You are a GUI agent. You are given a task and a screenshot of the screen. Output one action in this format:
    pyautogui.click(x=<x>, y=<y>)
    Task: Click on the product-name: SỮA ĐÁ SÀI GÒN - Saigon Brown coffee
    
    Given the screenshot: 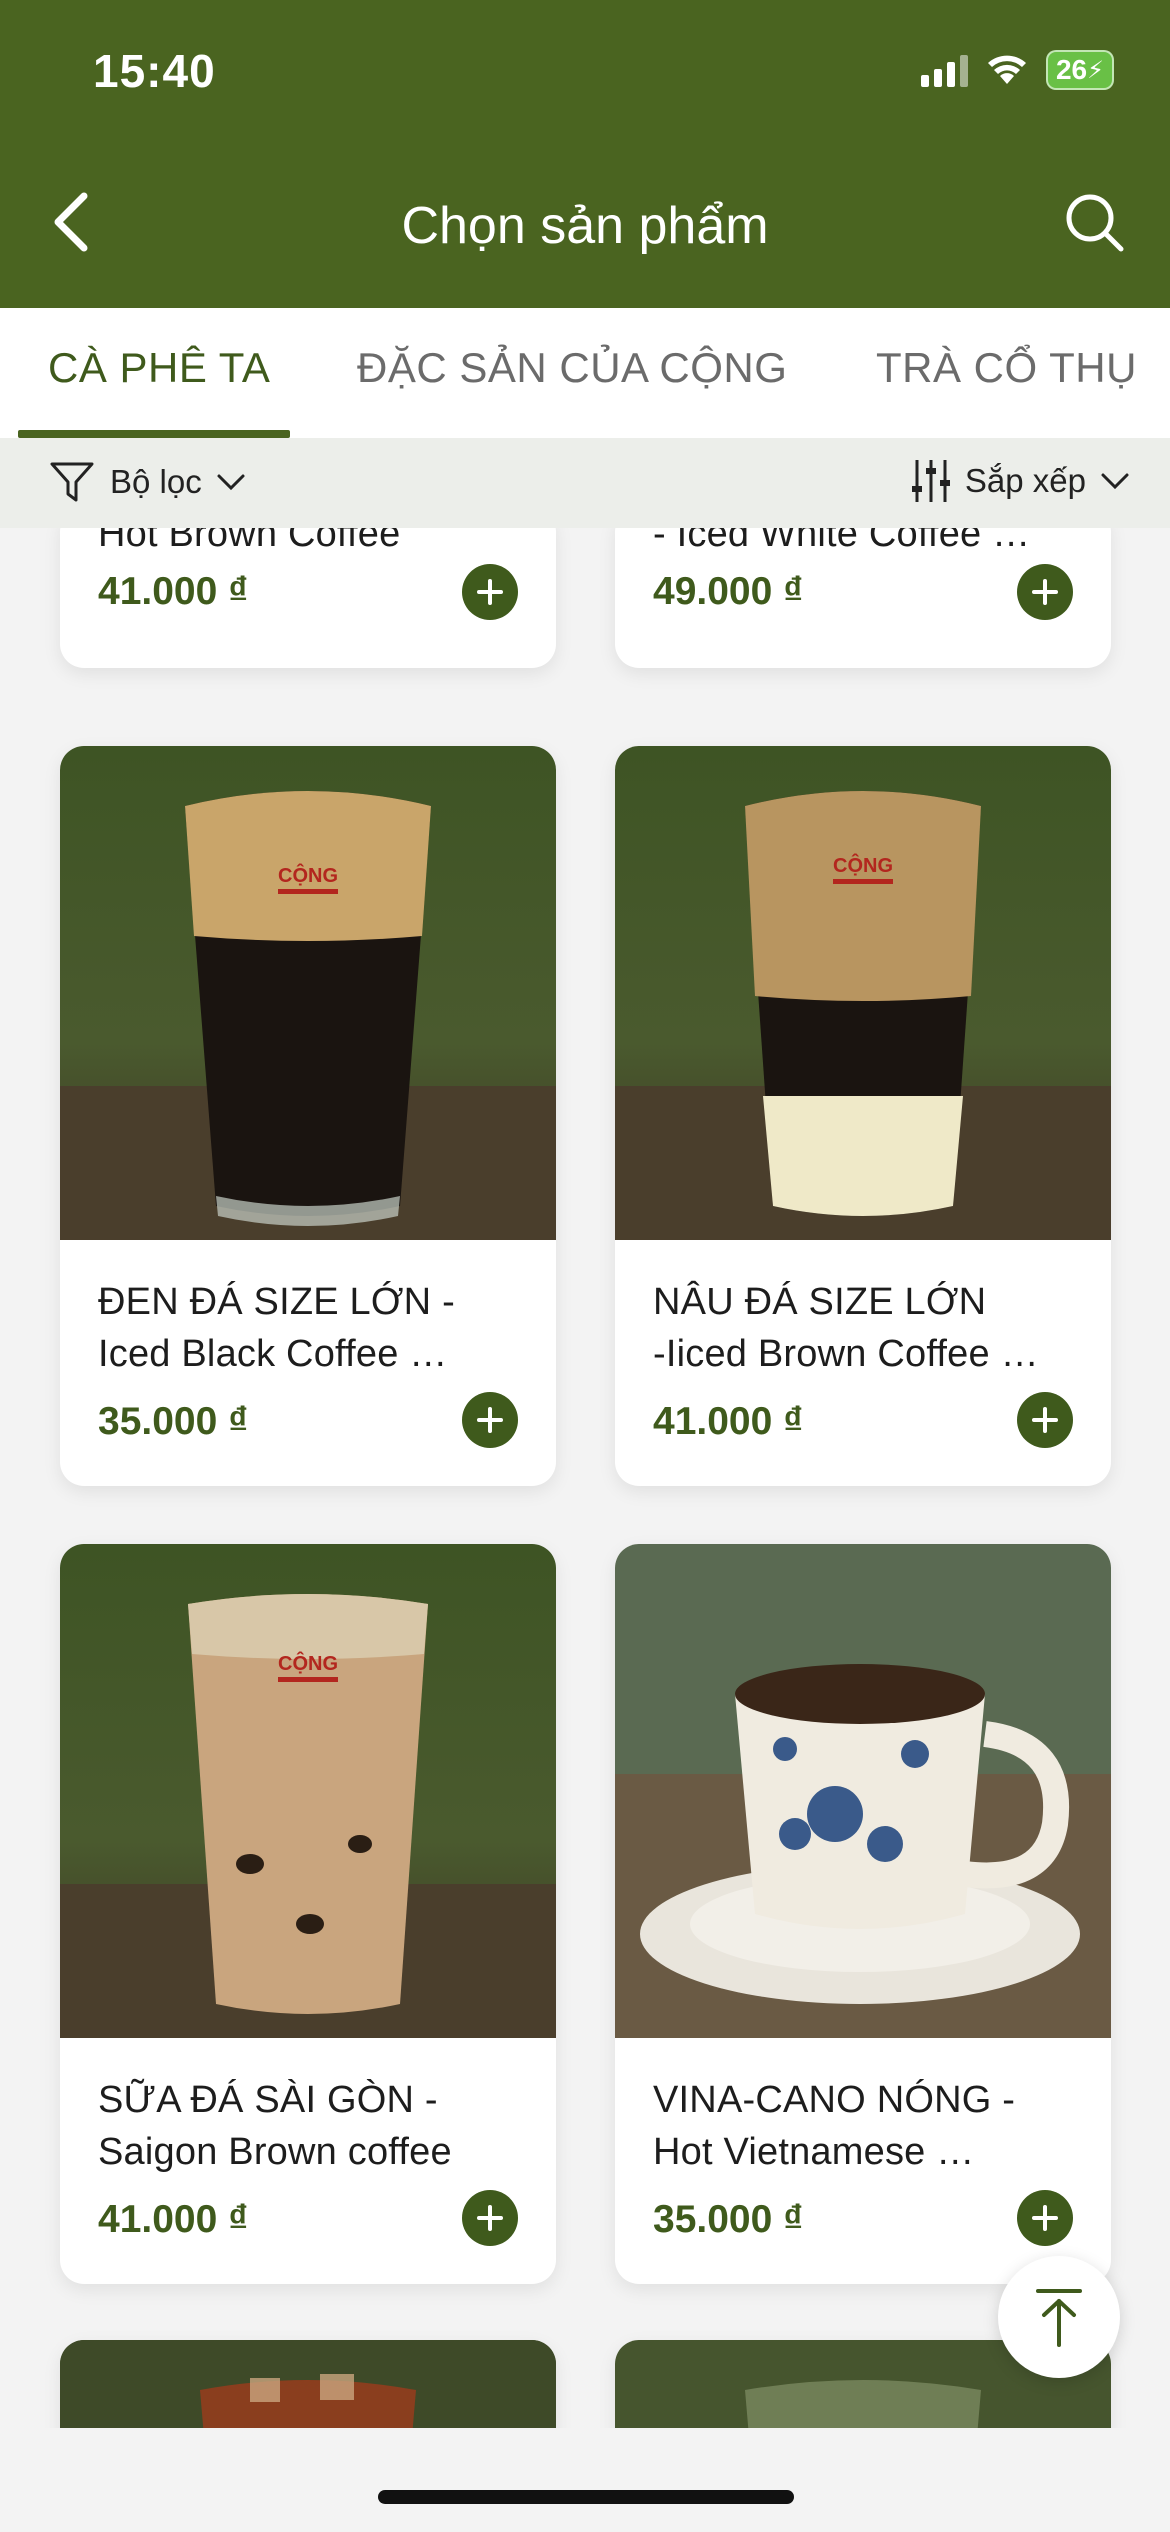 What is the action you would take?
    pyautogui.click(x=275, y=2126)
    